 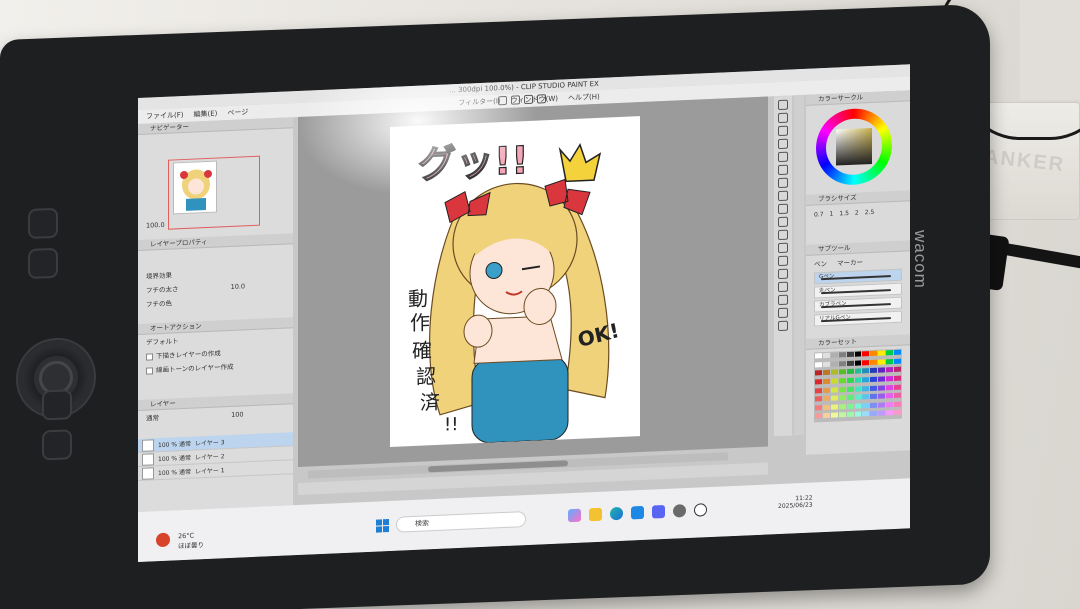 I want to click on system-tray: 11:22 2025/06/23, so click(x=795, y=503).